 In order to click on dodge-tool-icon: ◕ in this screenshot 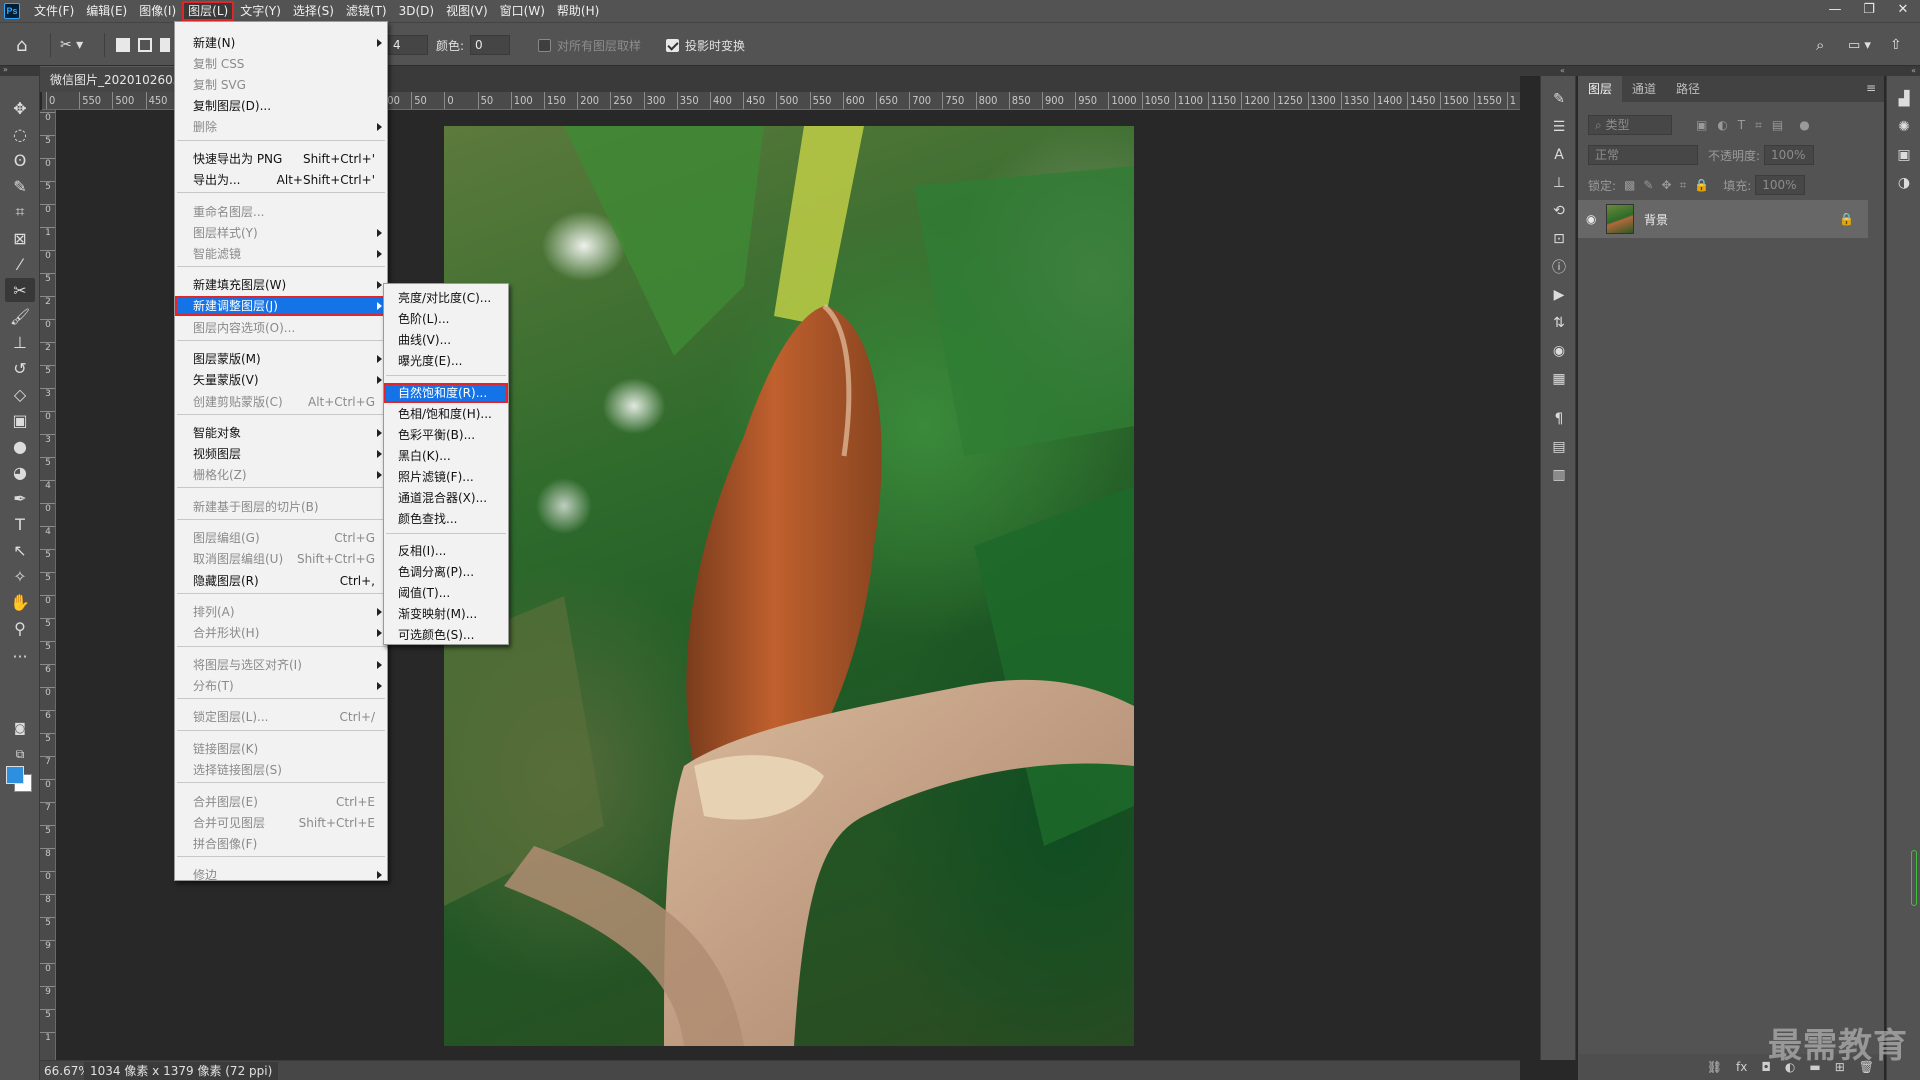, I will do `click(20, 472)`.